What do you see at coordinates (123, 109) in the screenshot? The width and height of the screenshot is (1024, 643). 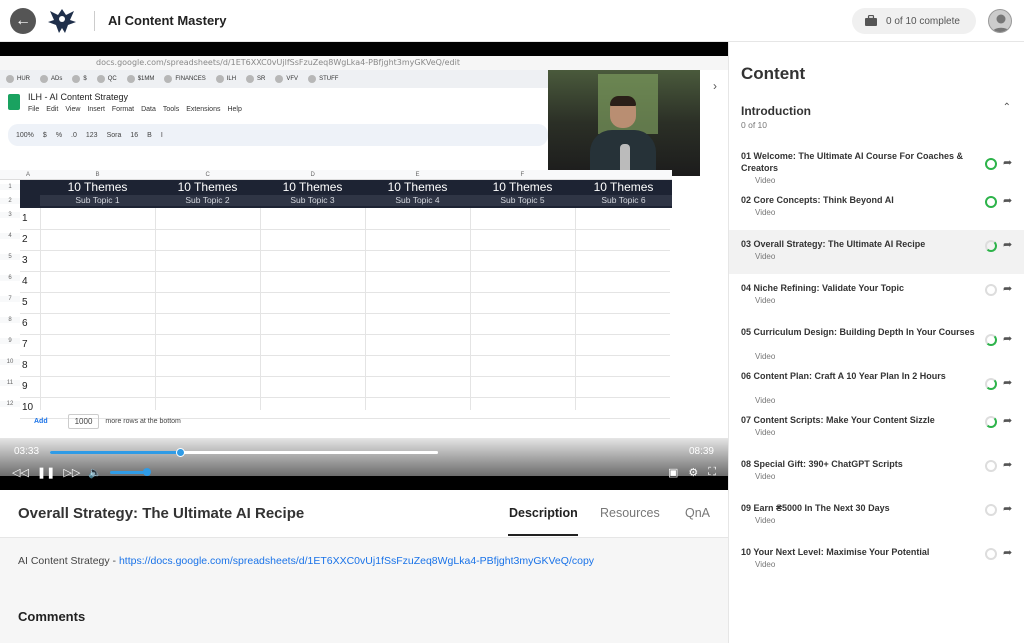 I see `sheet-menu-item: Format` at bounding box center [123, 109].